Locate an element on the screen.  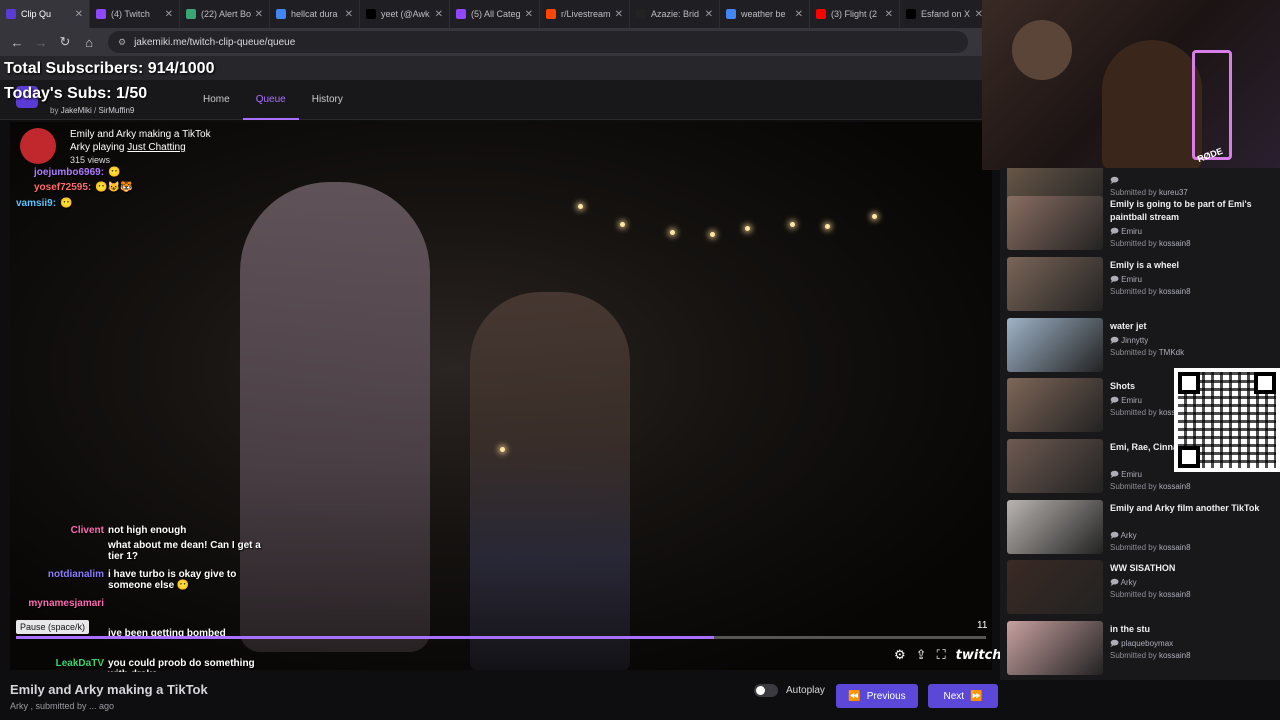
author-link-jakemiki: JakeMiki is located at coordinates (76, 110).